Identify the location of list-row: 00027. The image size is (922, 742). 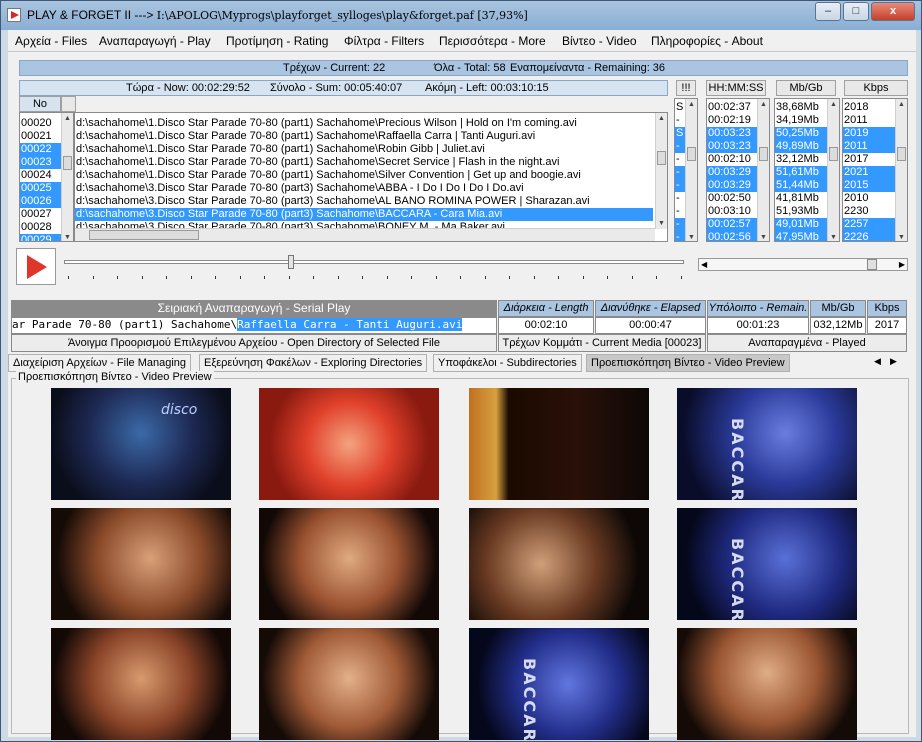
(40, 214).